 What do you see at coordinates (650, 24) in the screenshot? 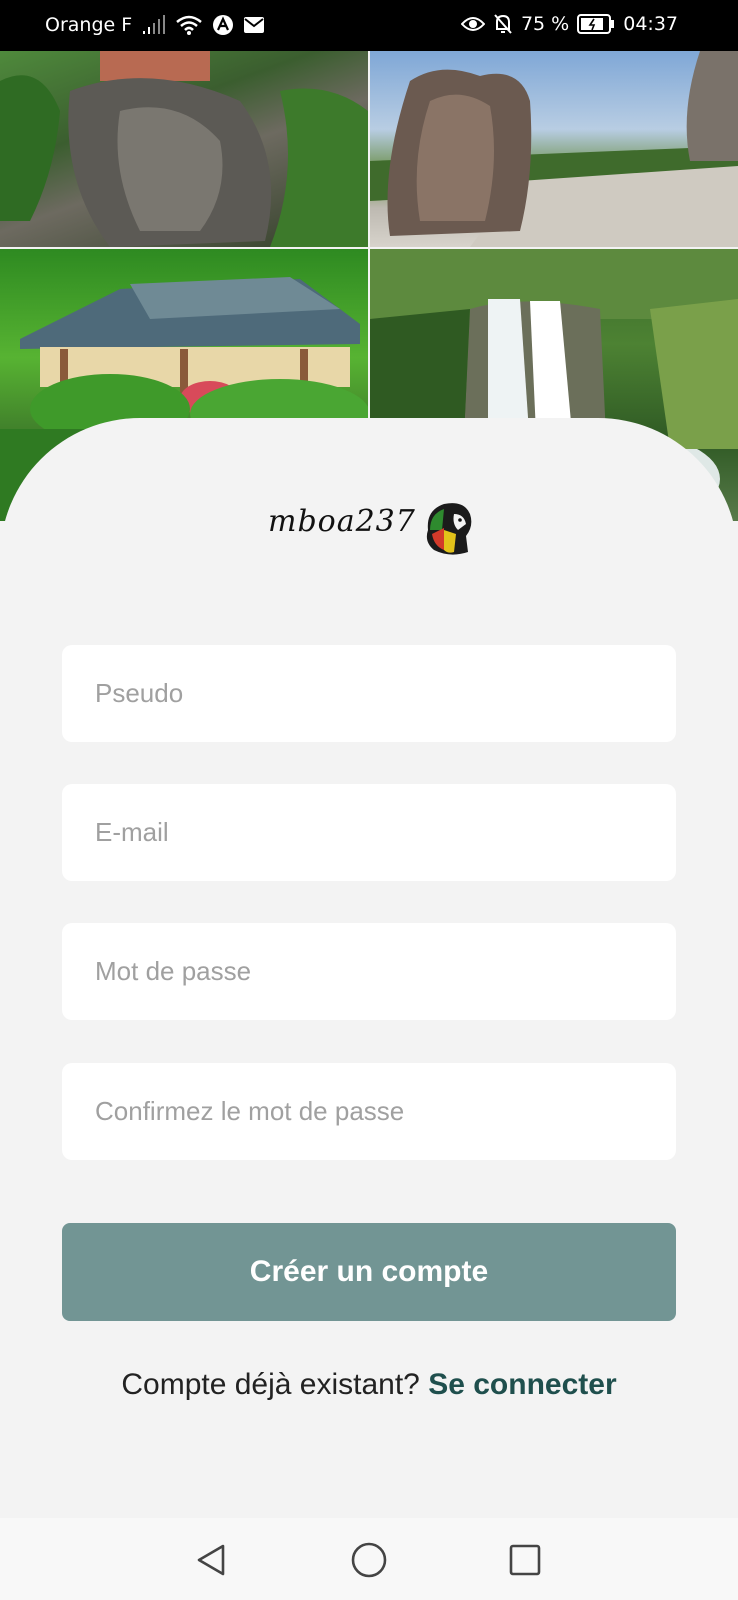
I see `clock: 04:37` at bounding box center [650, 24].